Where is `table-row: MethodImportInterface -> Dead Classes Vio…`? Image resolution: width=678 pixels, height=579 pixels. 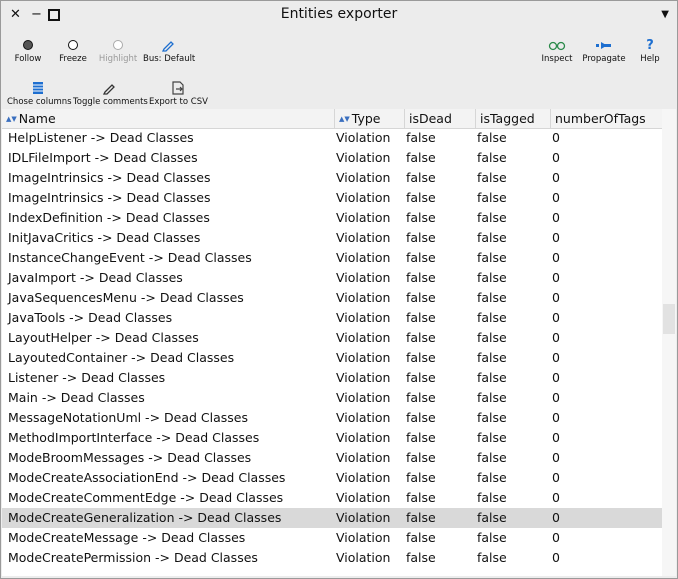
table-row: MethodImportInterface -> Dead Classes Vio… is located at coordinates (332, 438).